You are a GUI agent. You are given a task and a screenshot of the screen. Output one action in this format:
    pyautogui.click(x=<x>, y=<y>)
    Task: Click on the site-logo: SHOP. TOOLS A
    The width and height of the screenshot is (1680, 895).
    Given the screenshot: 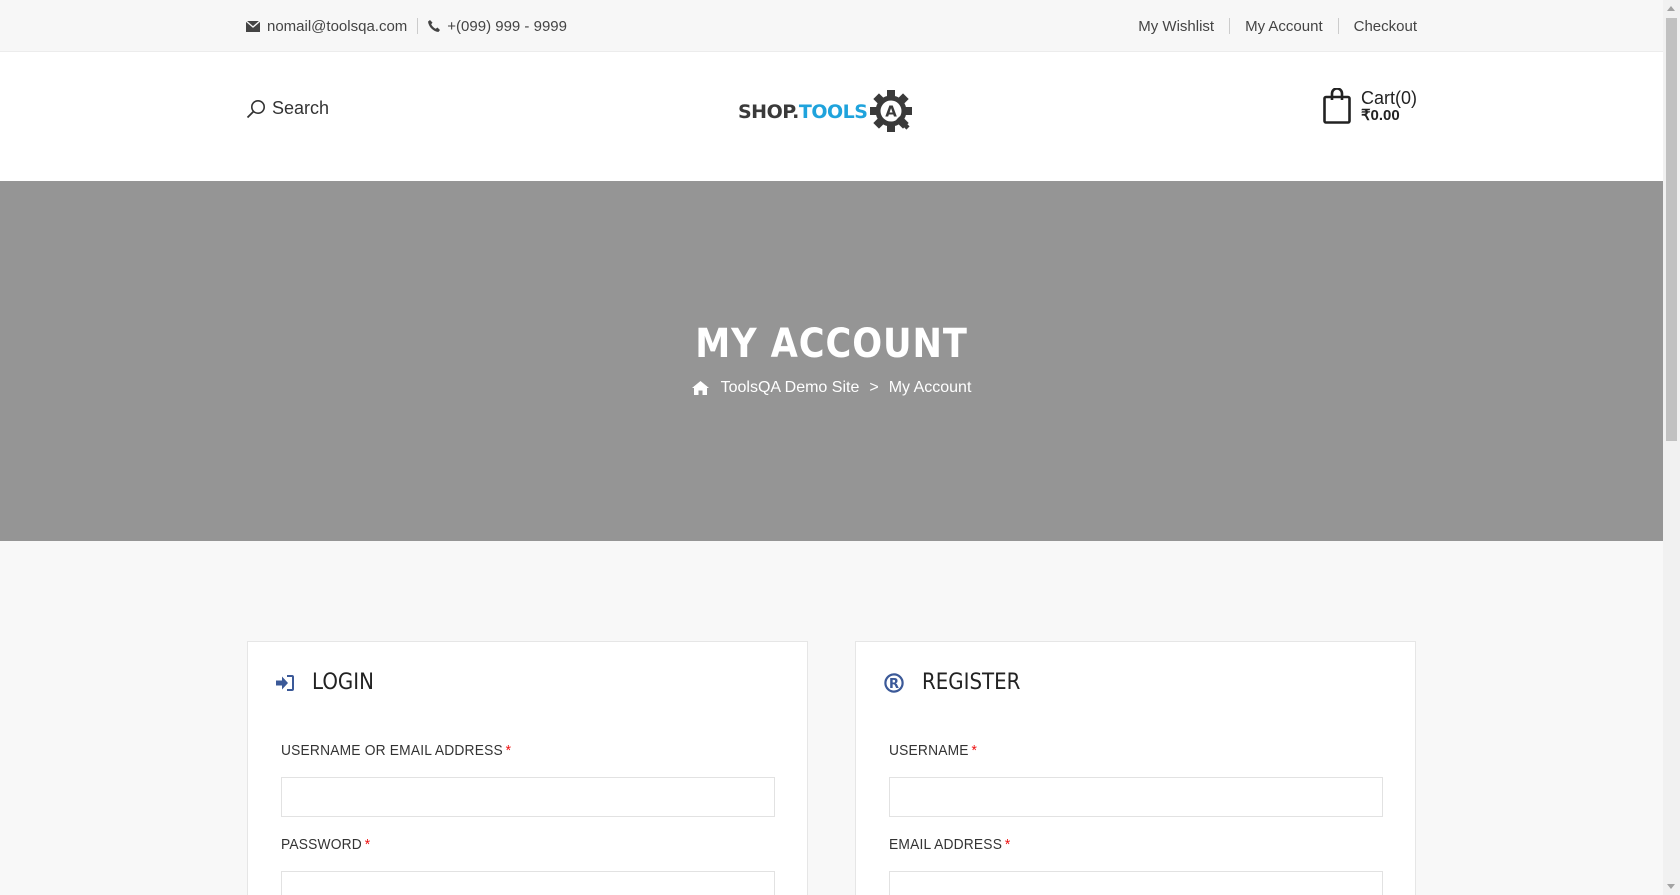 What is the action you would take?
    pyautogui.click(x=827, y=112)
    